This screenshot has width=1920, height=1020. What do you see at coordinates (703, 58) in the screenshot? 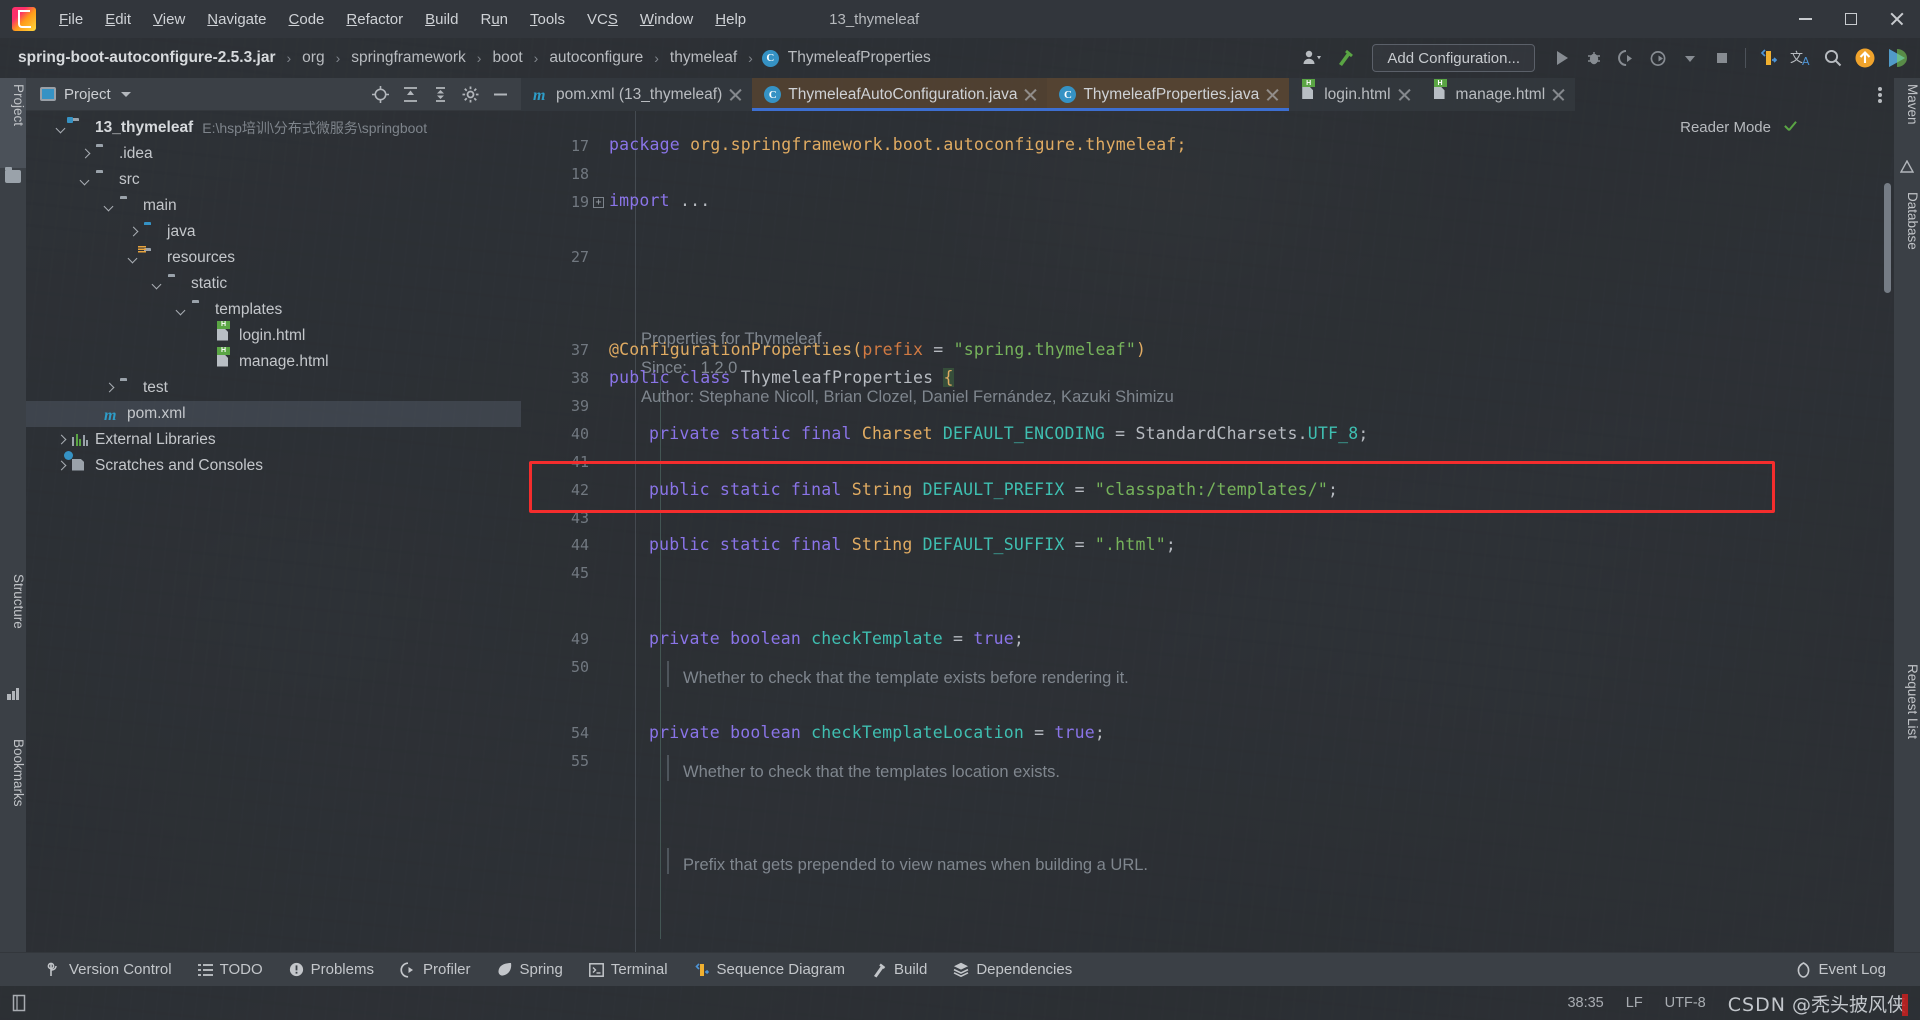
I see `breadcrumb-item-thymeleaf: thymeleaf` at bounding box center [703, 58].